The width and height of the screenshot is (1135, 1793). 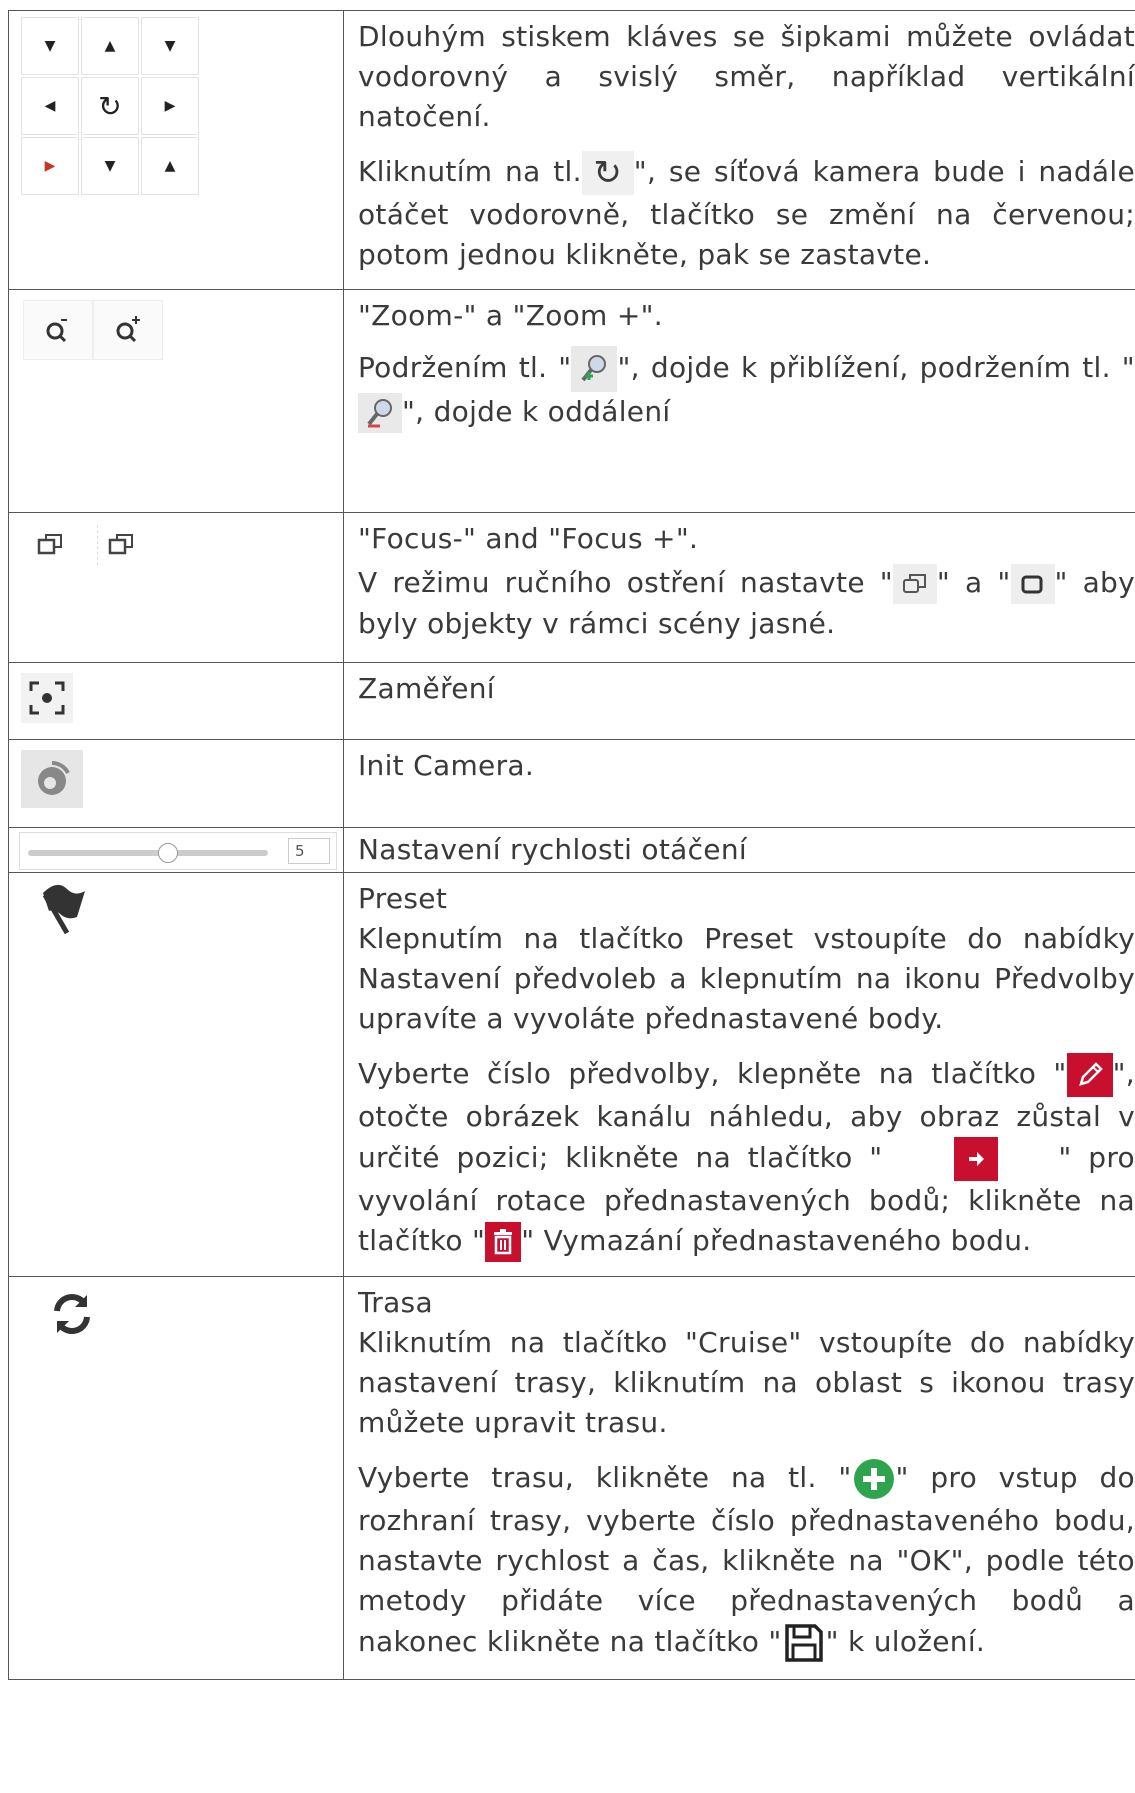 I want to click on focus-area-title: Zaměření, so click(x=426, y=688).